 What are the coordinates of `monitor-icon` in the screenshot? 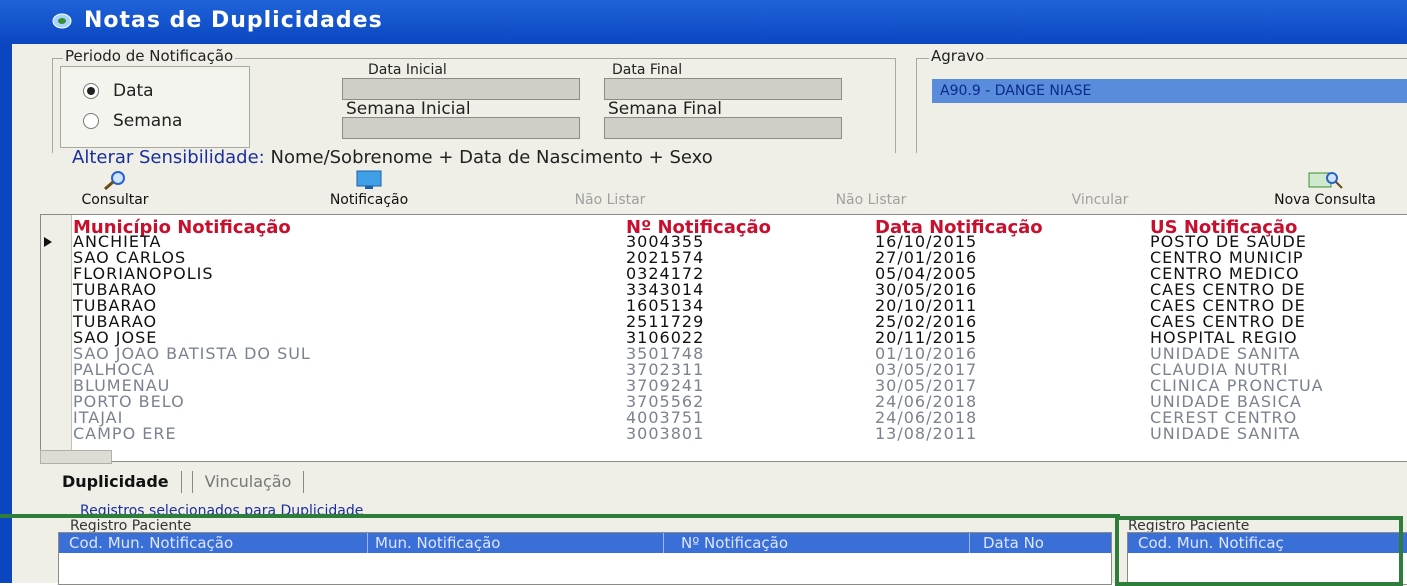 It's located at (369, 179).